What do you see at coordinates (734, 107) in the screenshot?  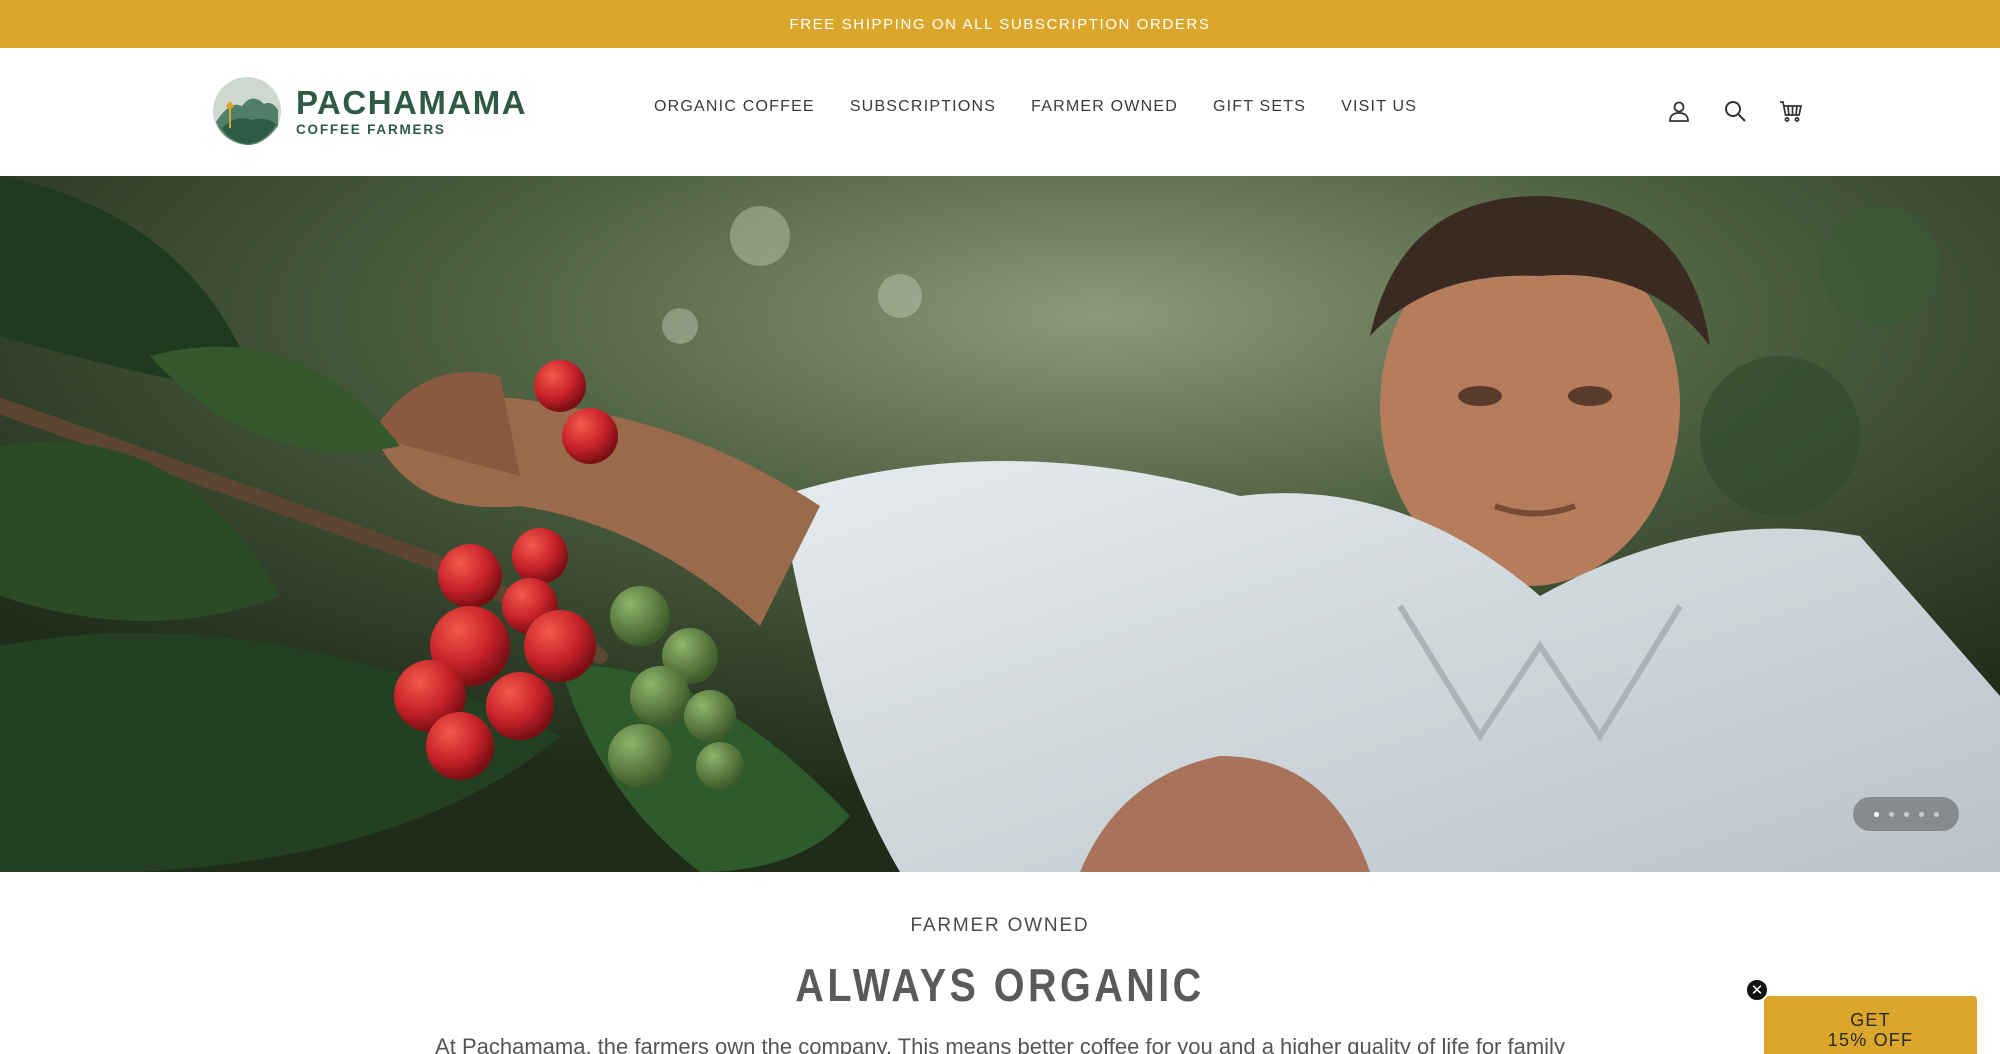 I see `nav-item-organic-coffee: ORGANIC COFFEE` at bounding box center [734, 107].